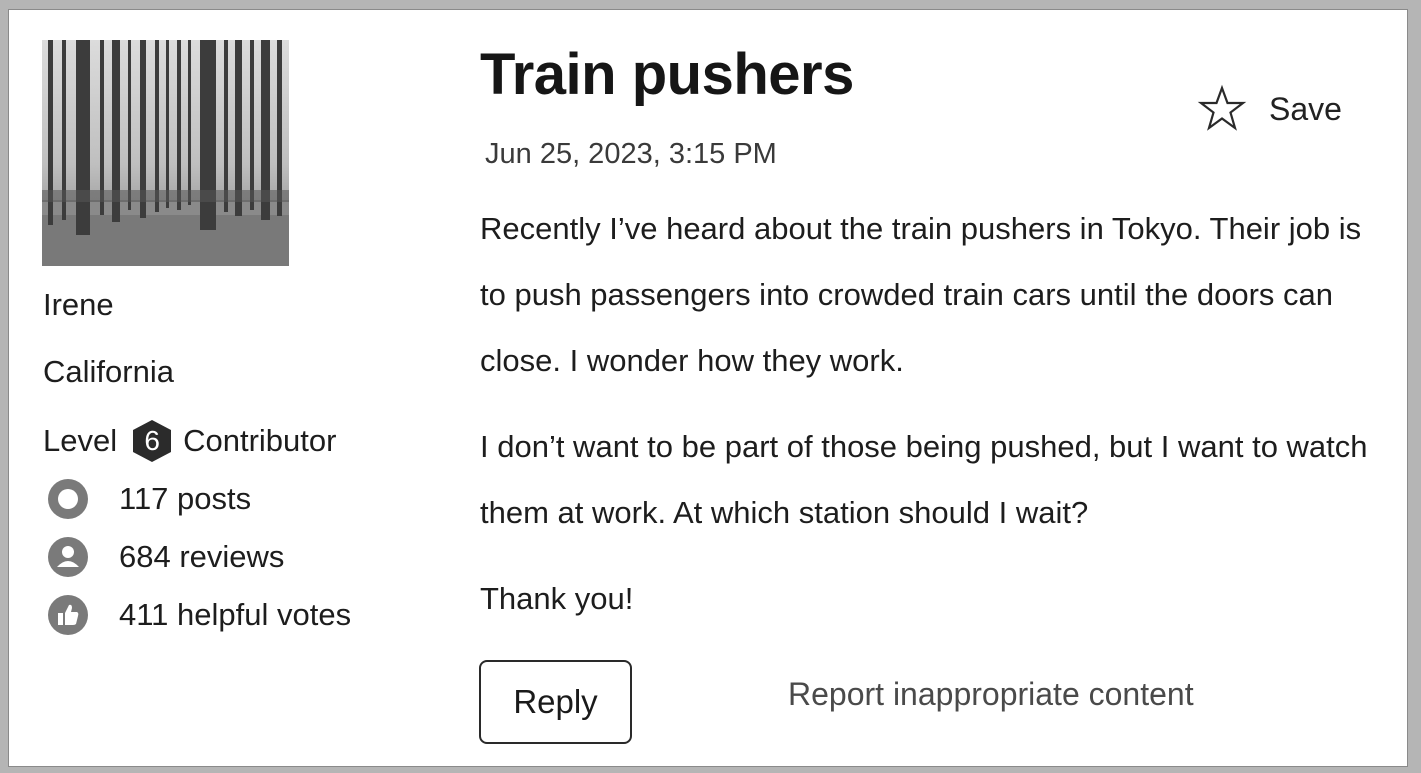 The image size is (1421, 773). What do you see at coordinates (165, 153) in the screenshot?
I see `user-avatar` at bounding box center [165, 153].